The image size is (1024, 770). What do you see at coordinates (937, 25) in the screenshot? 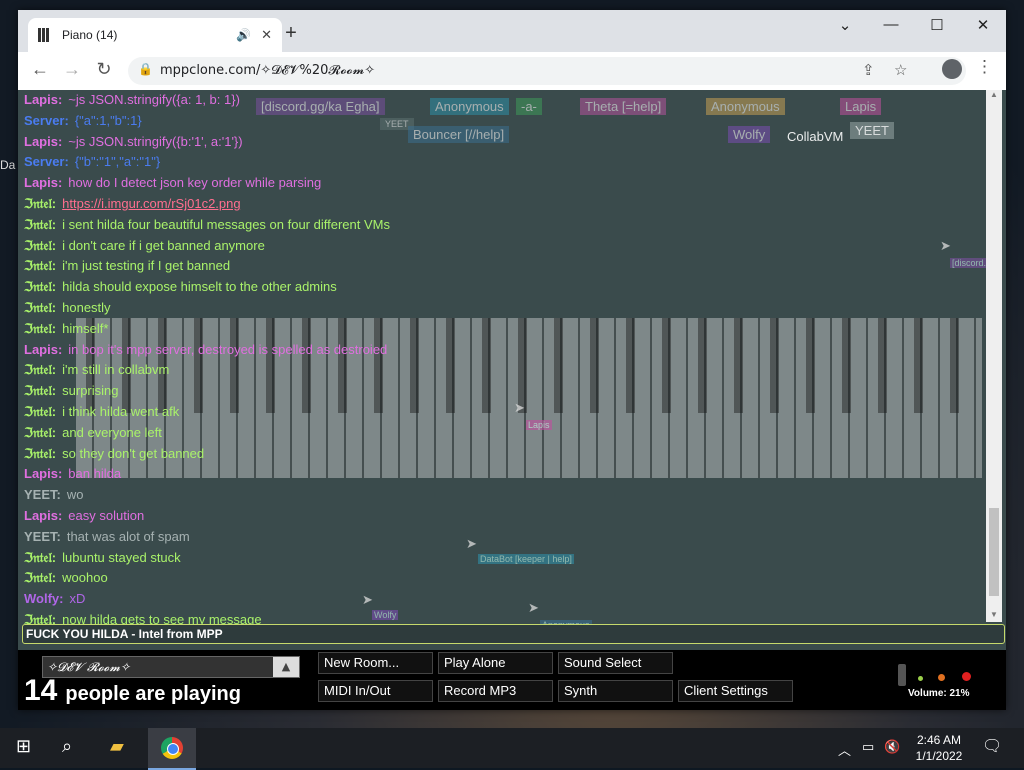
I see `maximize-button: ☐` at bounding box center [937, 25].